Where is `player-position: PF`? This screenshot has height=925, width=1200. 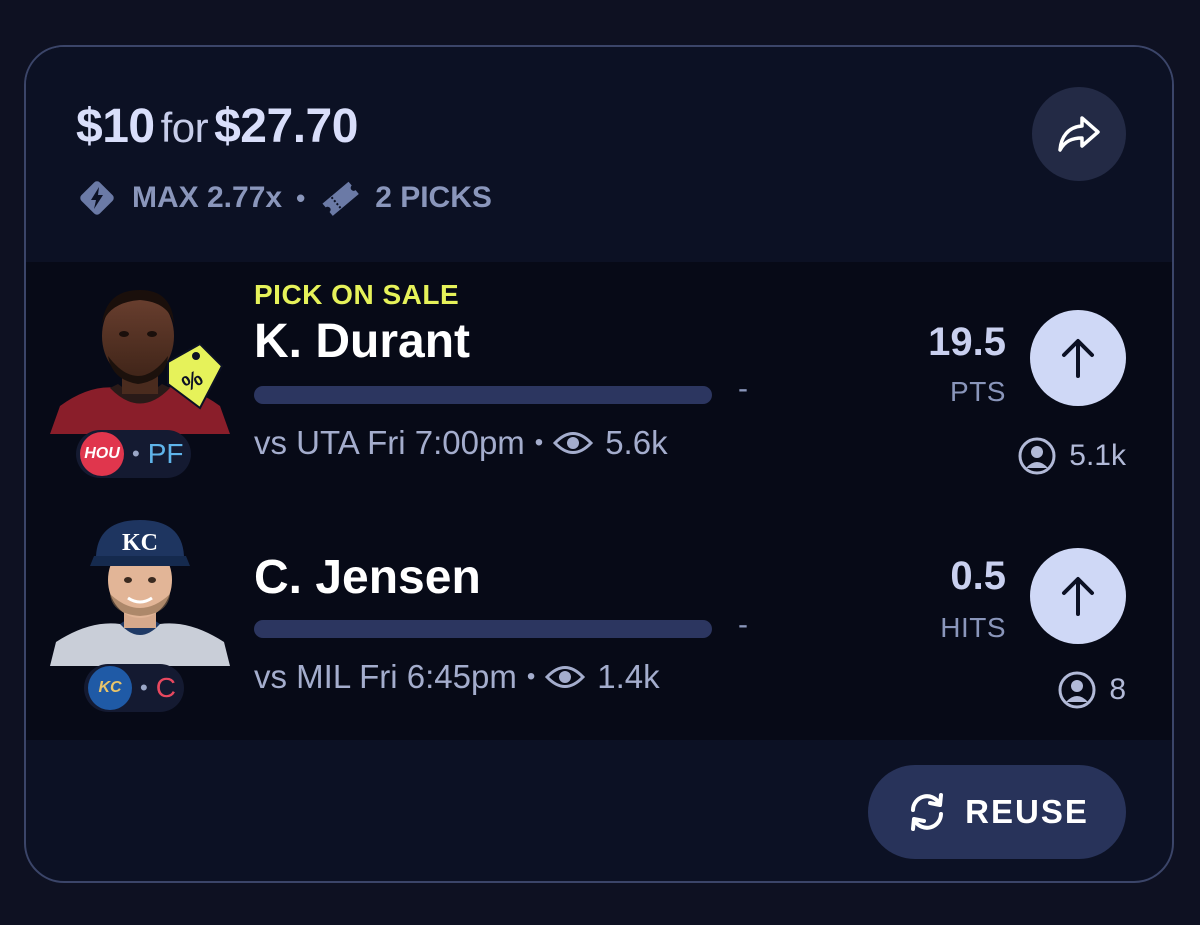
player-position: PF is located at coordinates (165, 453).